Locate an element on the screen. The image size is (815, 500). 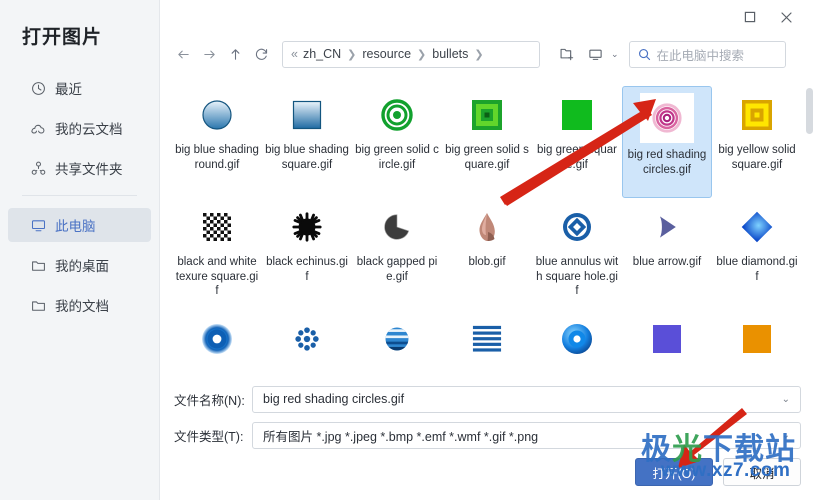
refresh-icon is located at coordinates (261, 54).